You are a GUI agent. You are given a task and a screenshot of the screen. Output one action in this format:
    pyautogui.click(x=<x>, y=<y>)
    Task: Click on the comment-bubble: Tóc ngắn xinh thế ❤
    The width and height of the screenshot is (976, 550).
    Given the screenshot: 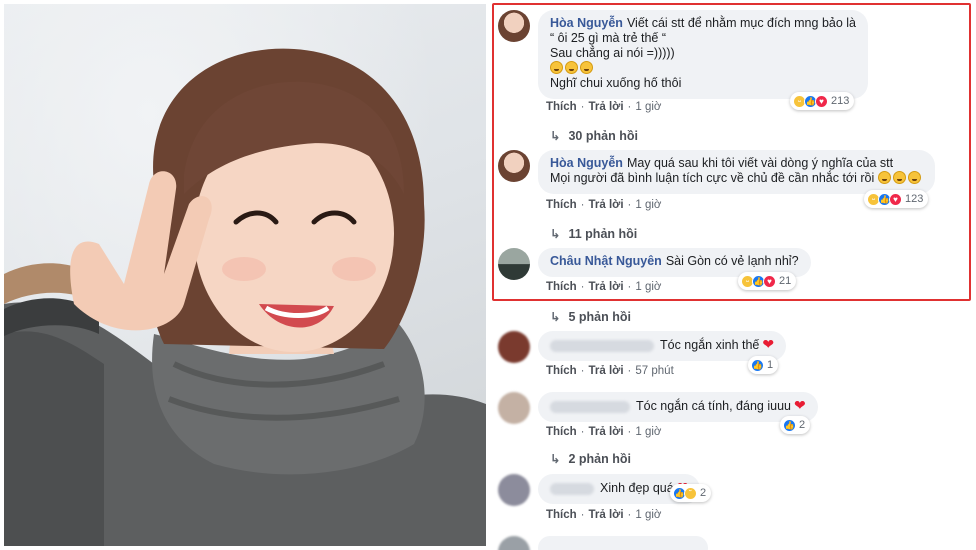 What is the action you would take?
    pyautogui.click(x=662, y=346)
    